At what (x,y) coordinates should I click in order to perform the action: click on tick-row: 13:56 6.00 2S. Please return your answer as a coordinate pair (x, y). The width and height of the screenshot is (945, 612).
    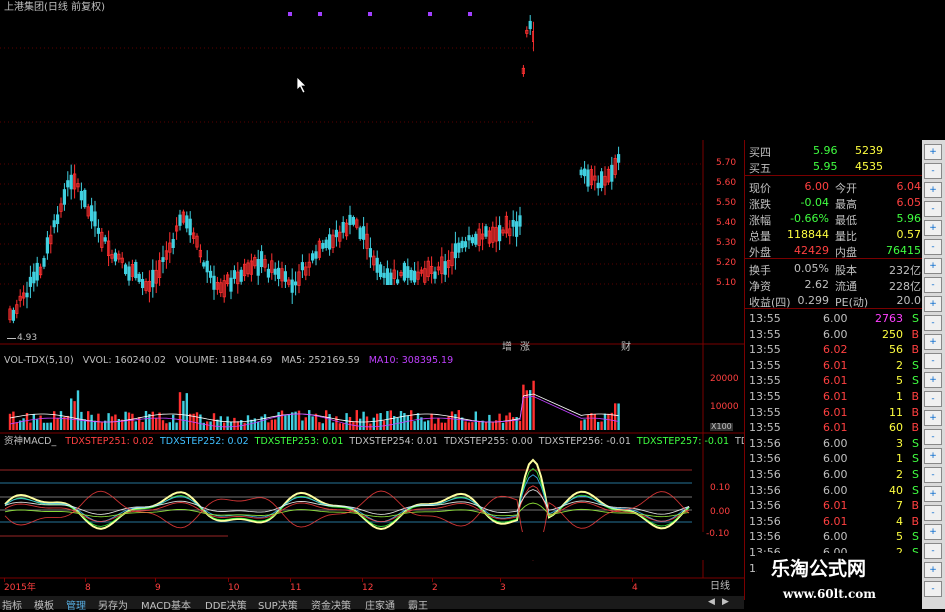
    Looking at the image, I should click on (834, 474).